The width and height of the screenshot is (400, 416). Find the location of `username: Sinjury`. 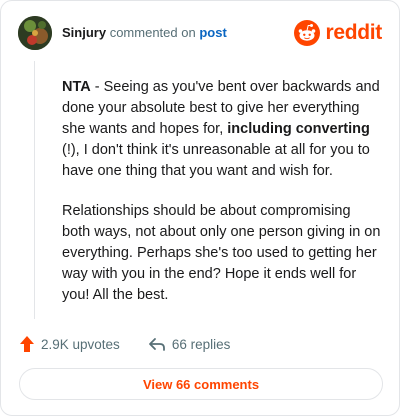

username: Sinjury is located at coordinates (84, 32).